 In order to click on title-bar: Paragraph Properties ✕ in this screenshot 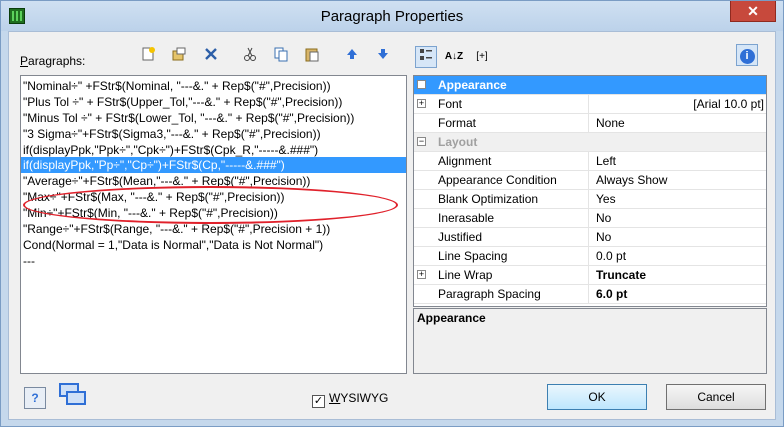, I will do `click(392, 16)`.